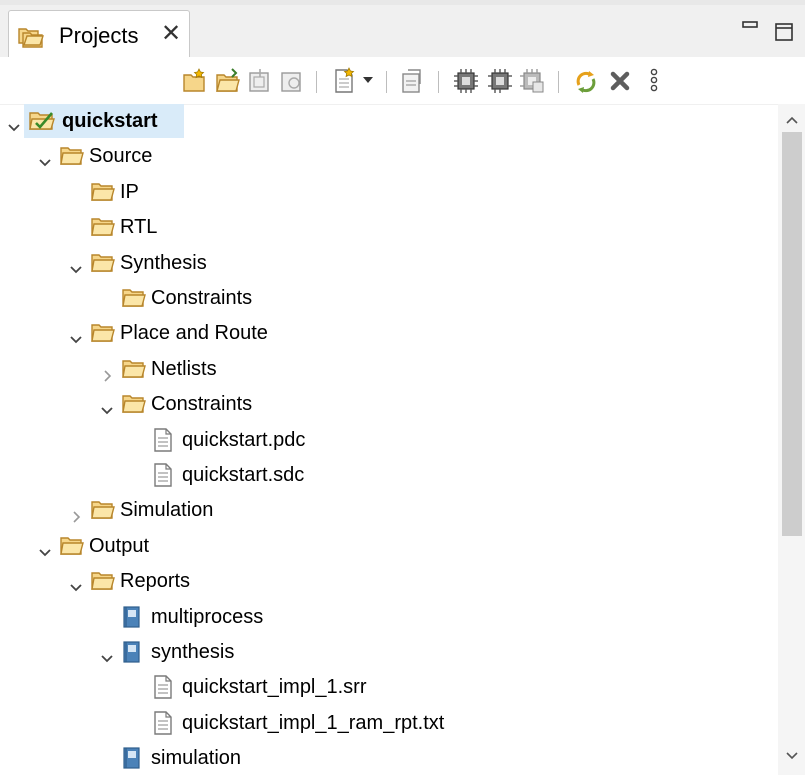 The width and height of the screenshot is (805, 775). I want to click on tree-item: simulation, so click(389, 758).